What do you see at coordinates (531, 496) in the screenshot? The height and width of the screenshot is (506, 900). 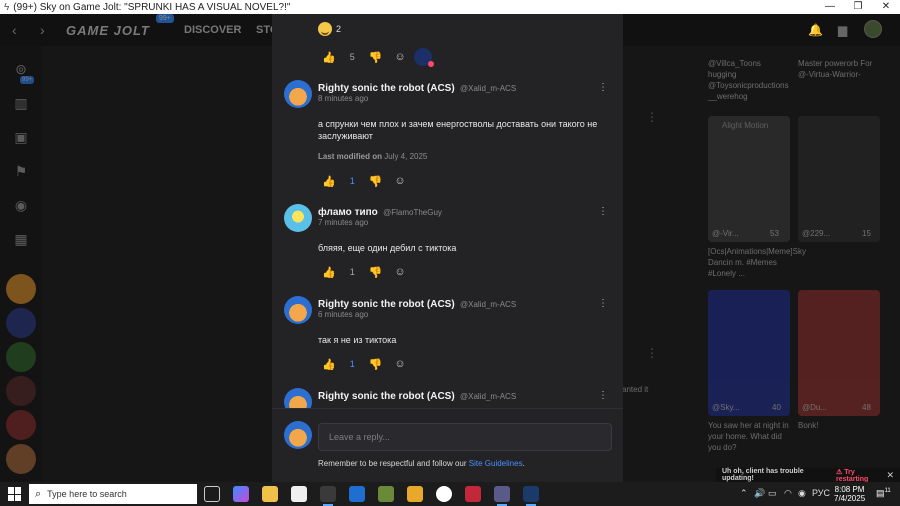 I see `steam-icon` at bounding box center [531, 496].